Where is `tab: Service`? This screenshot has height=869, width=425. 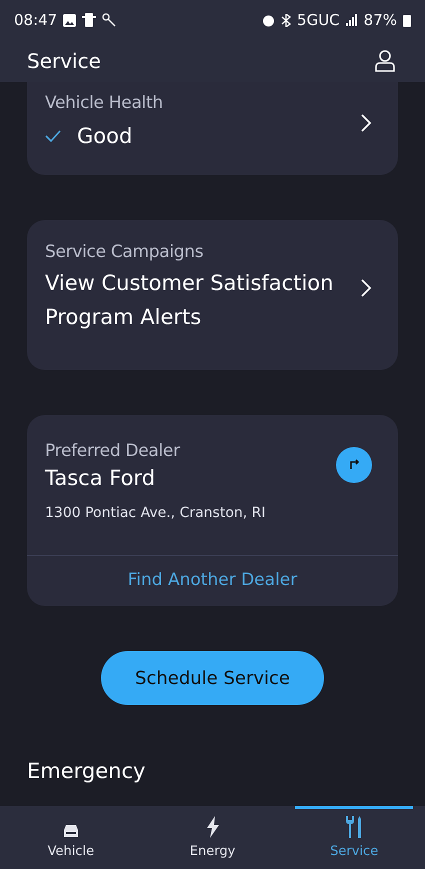 tab: Service is located at coordinates (354, 837).